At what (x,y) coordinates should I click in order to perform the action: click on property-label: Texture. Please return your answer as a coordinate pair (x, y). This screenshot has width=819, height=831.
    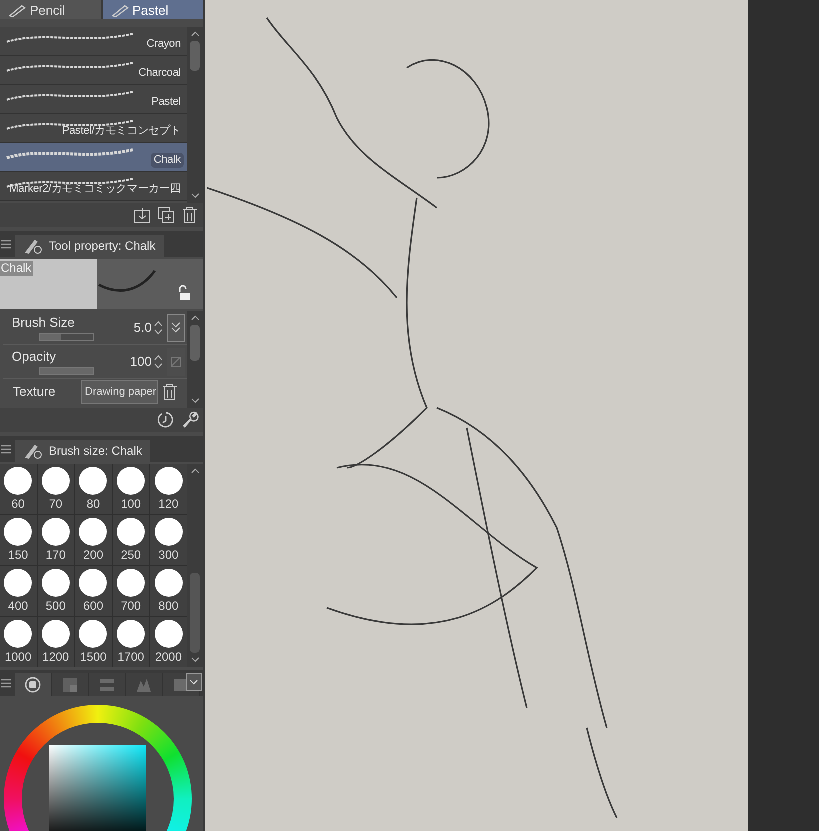
    Looking at the image, I should click on (35, 392).